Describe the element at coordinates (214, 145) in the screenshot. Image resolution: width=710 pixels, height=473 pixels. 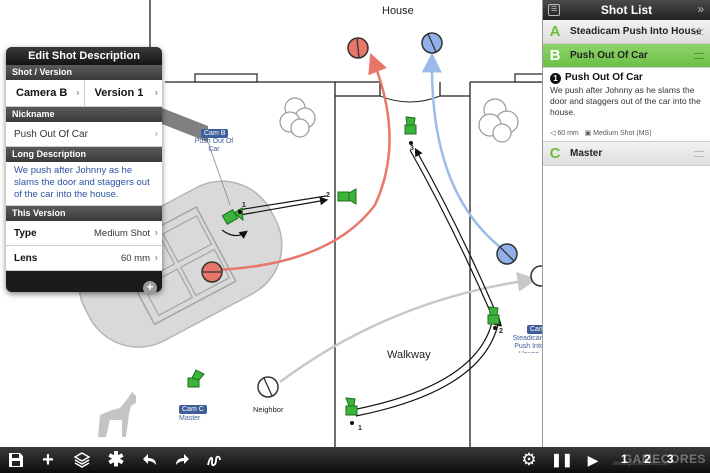
I see `camera-b-subtitle: Push Out Of Car` at that location.